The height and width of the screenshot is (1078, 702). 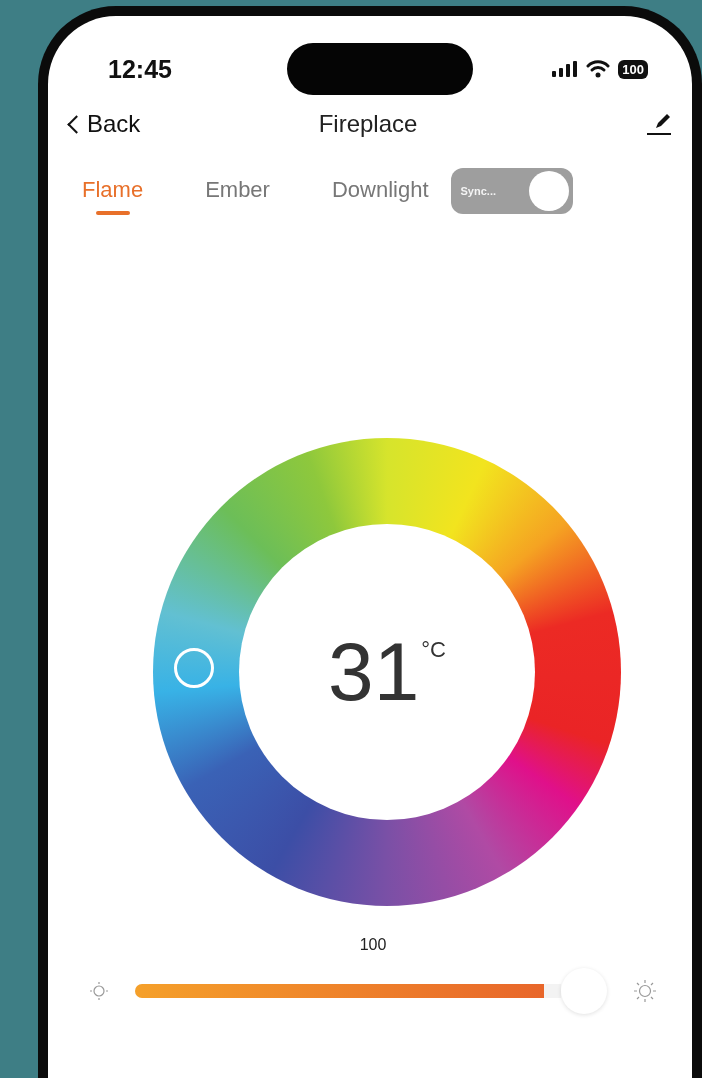 What do you see at coordinates (633, 69) in the screenshot?
I see `battery-indicator: 100` at bounding box center [633, 69].